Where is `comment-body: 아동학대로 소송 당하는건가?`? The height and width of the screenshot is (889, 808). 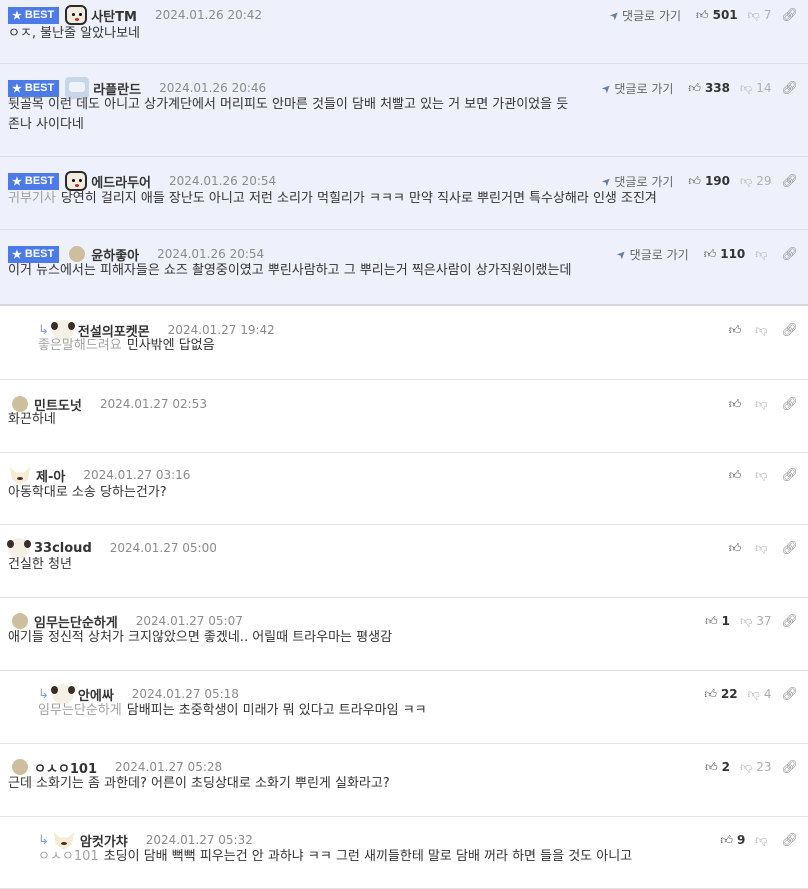
comment-body: 아동학대로 소송 당하는건가? is located at coordinates (87, 493).